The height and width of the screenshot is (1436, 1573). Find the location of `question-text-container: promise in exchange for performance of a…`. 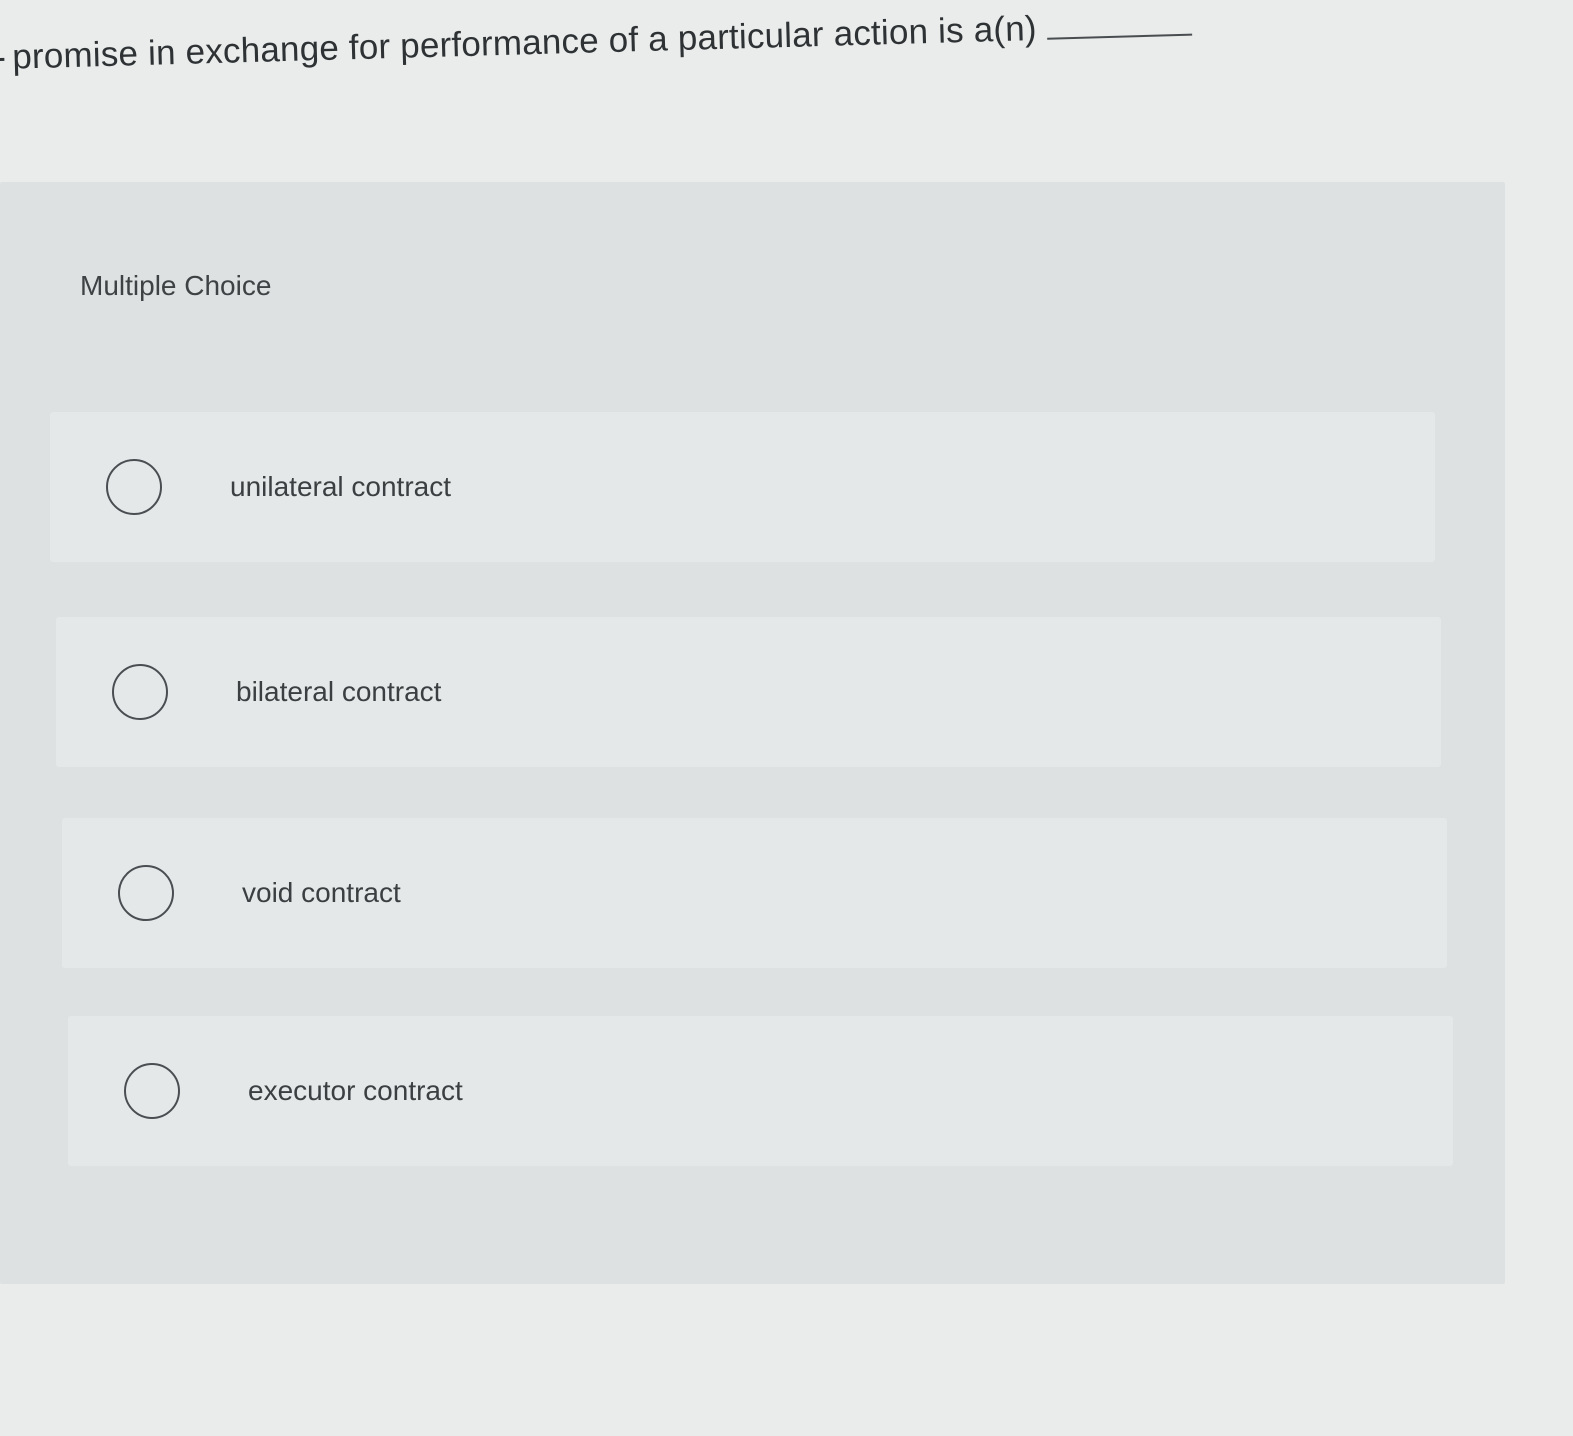

question-text-container: promise in exchange for performance of a… is located at coordinates (620, 60).